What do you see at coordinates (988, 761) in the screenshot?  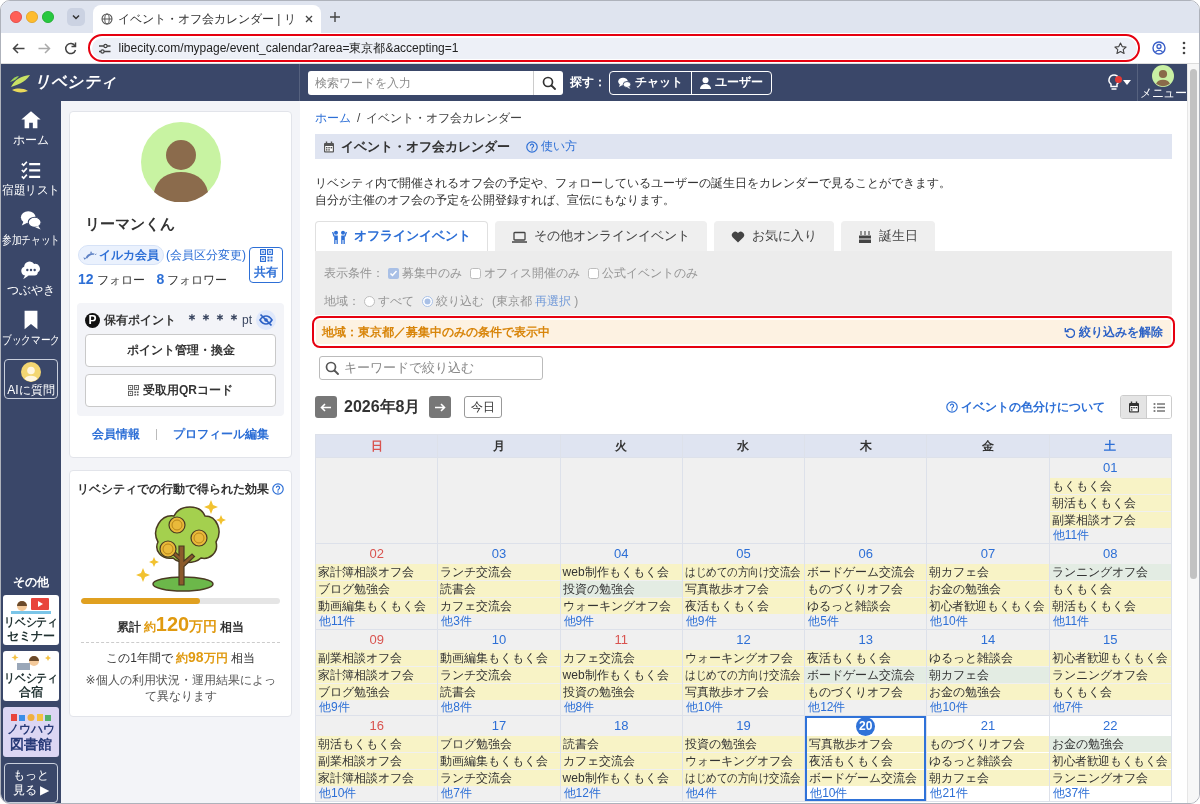 I see `event-item: ゆるっと雑談会` at bounding box center [988, 761].